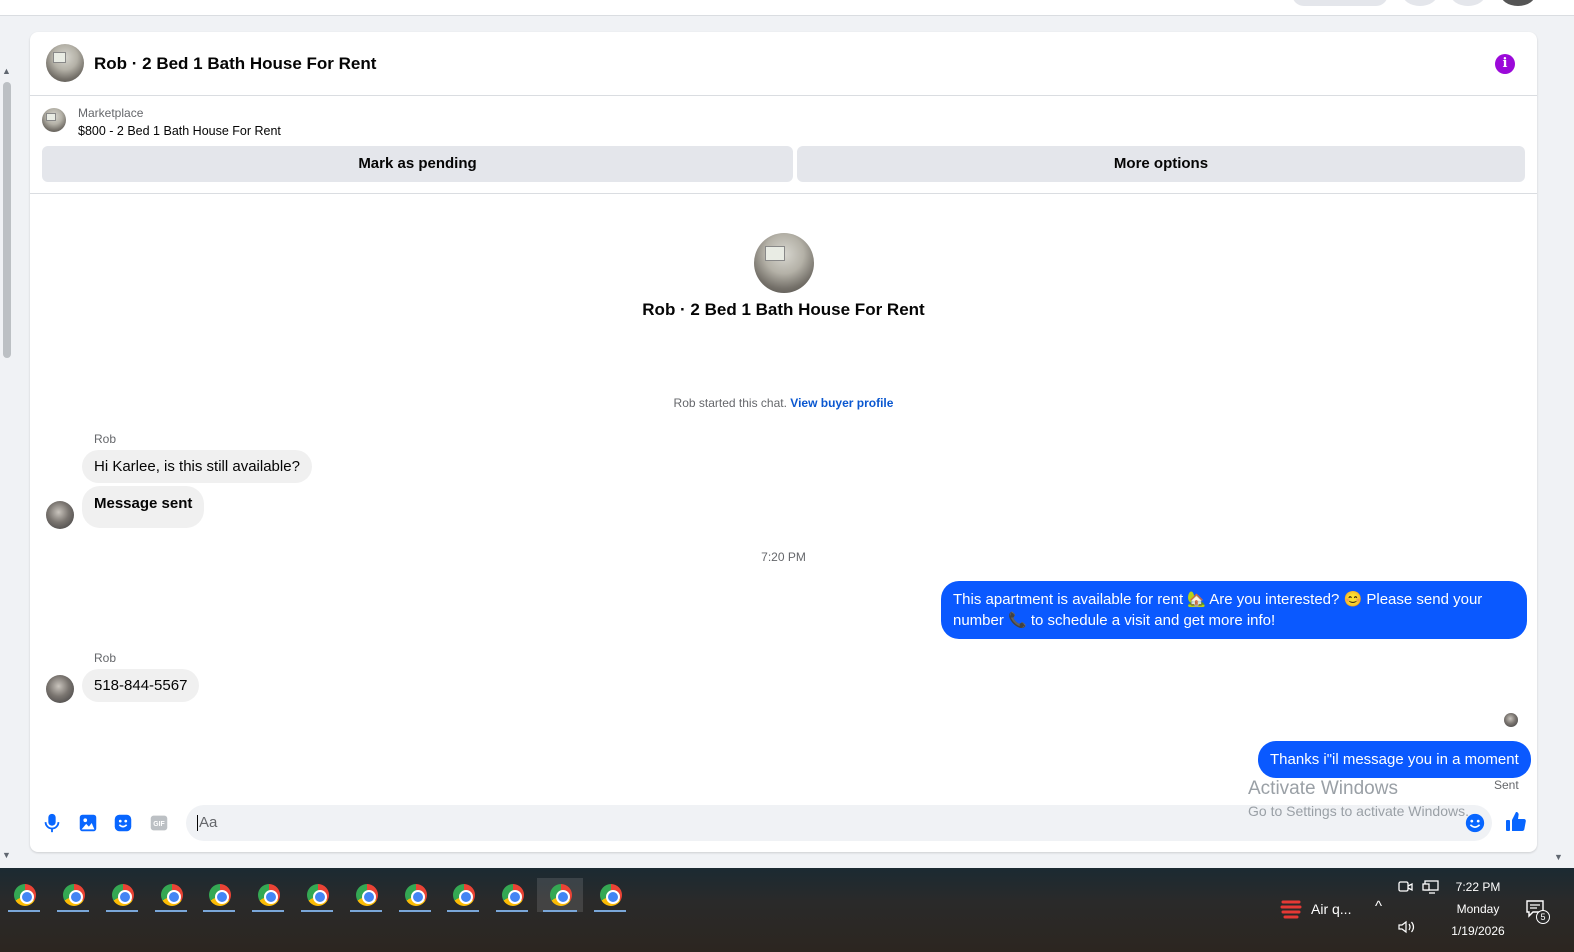  I want to click on text-caret, so click(197, 823).